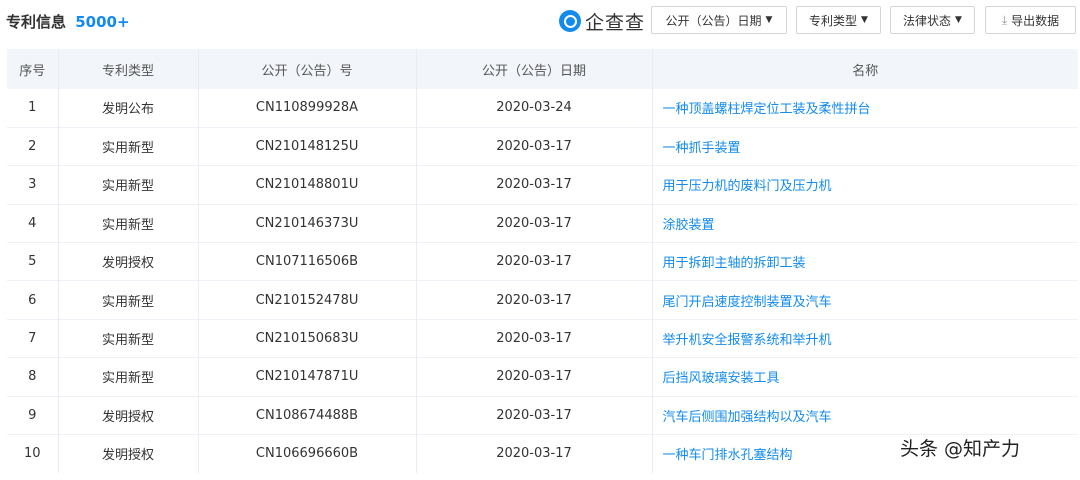  Describe the element at coordinates (33, 146) in the screenshot. I see `cell-index: 2` at that location.